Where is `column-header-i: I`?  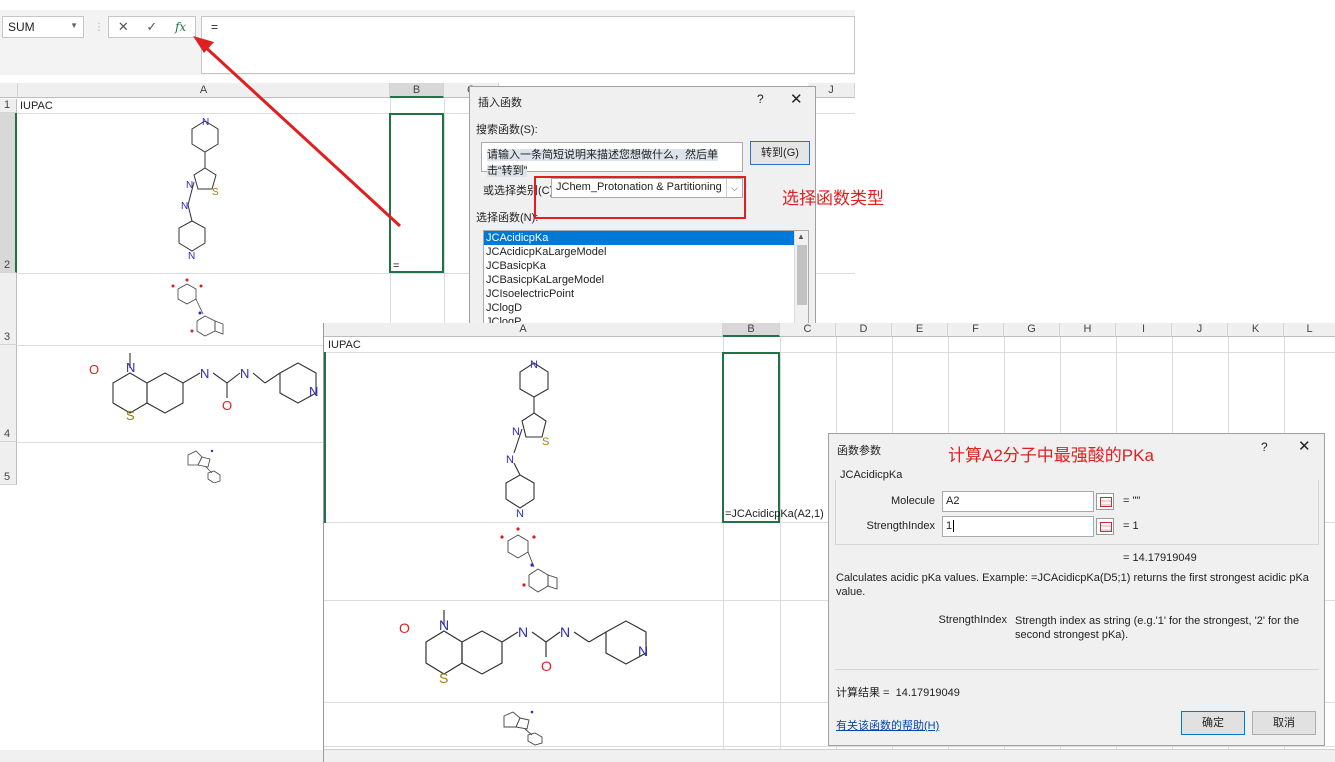
column-header-i: I is located at coordinates (1144, 330).